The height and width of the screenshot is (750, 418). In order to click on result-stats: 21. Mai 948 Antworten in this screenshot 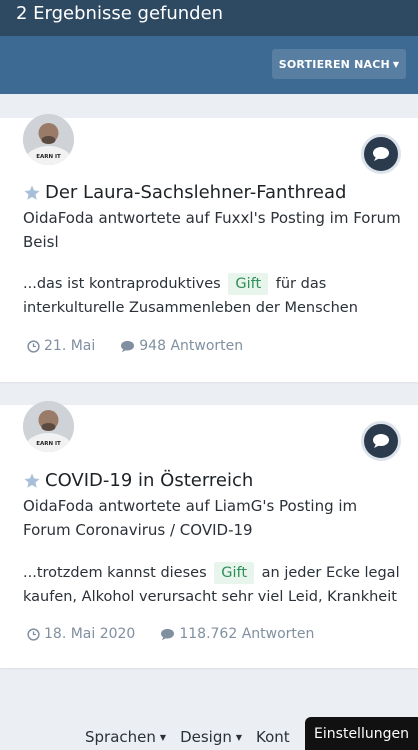, I will do `click(135, 346)`.